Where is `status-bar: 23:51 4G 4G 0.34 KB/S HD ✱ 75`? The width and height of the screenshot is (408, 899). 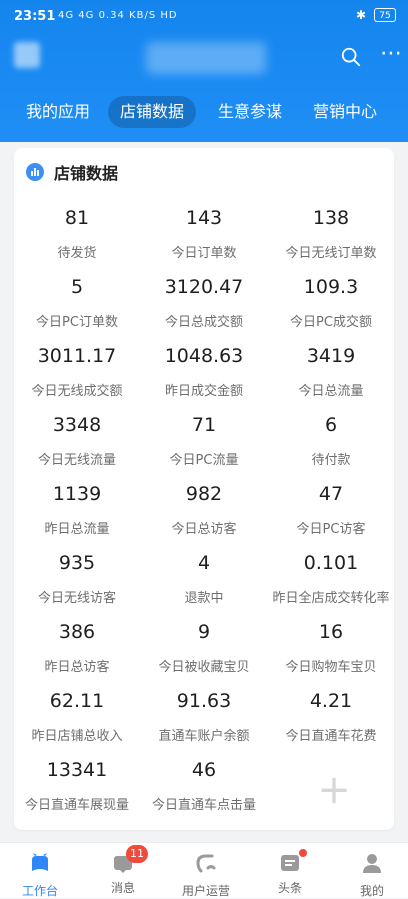
status-bar: 23:51 4G 4G 0.34 KB/S HD ✱ 75 is located at coordinates (204, 17).